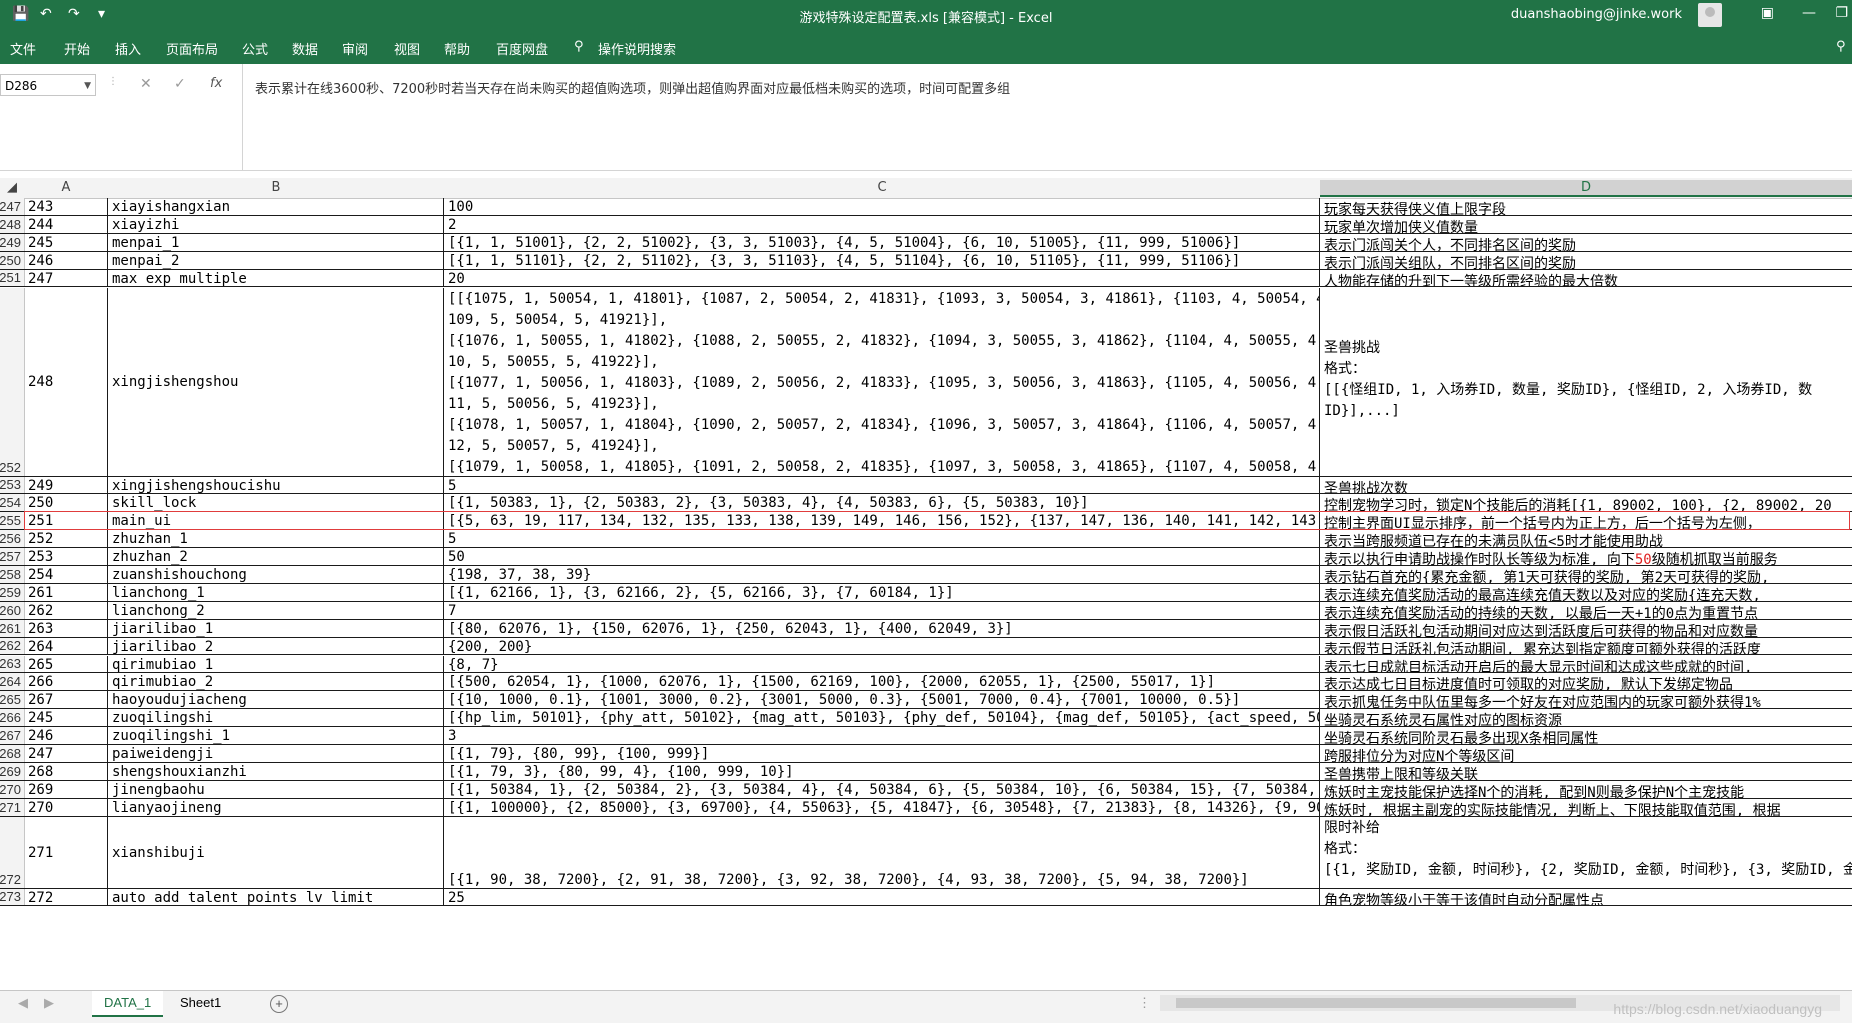  What do you see at coordinates (276, 682) in the screenshot?
I see `cell-b: qirimubiao_2` at bounding box center [276, 682].